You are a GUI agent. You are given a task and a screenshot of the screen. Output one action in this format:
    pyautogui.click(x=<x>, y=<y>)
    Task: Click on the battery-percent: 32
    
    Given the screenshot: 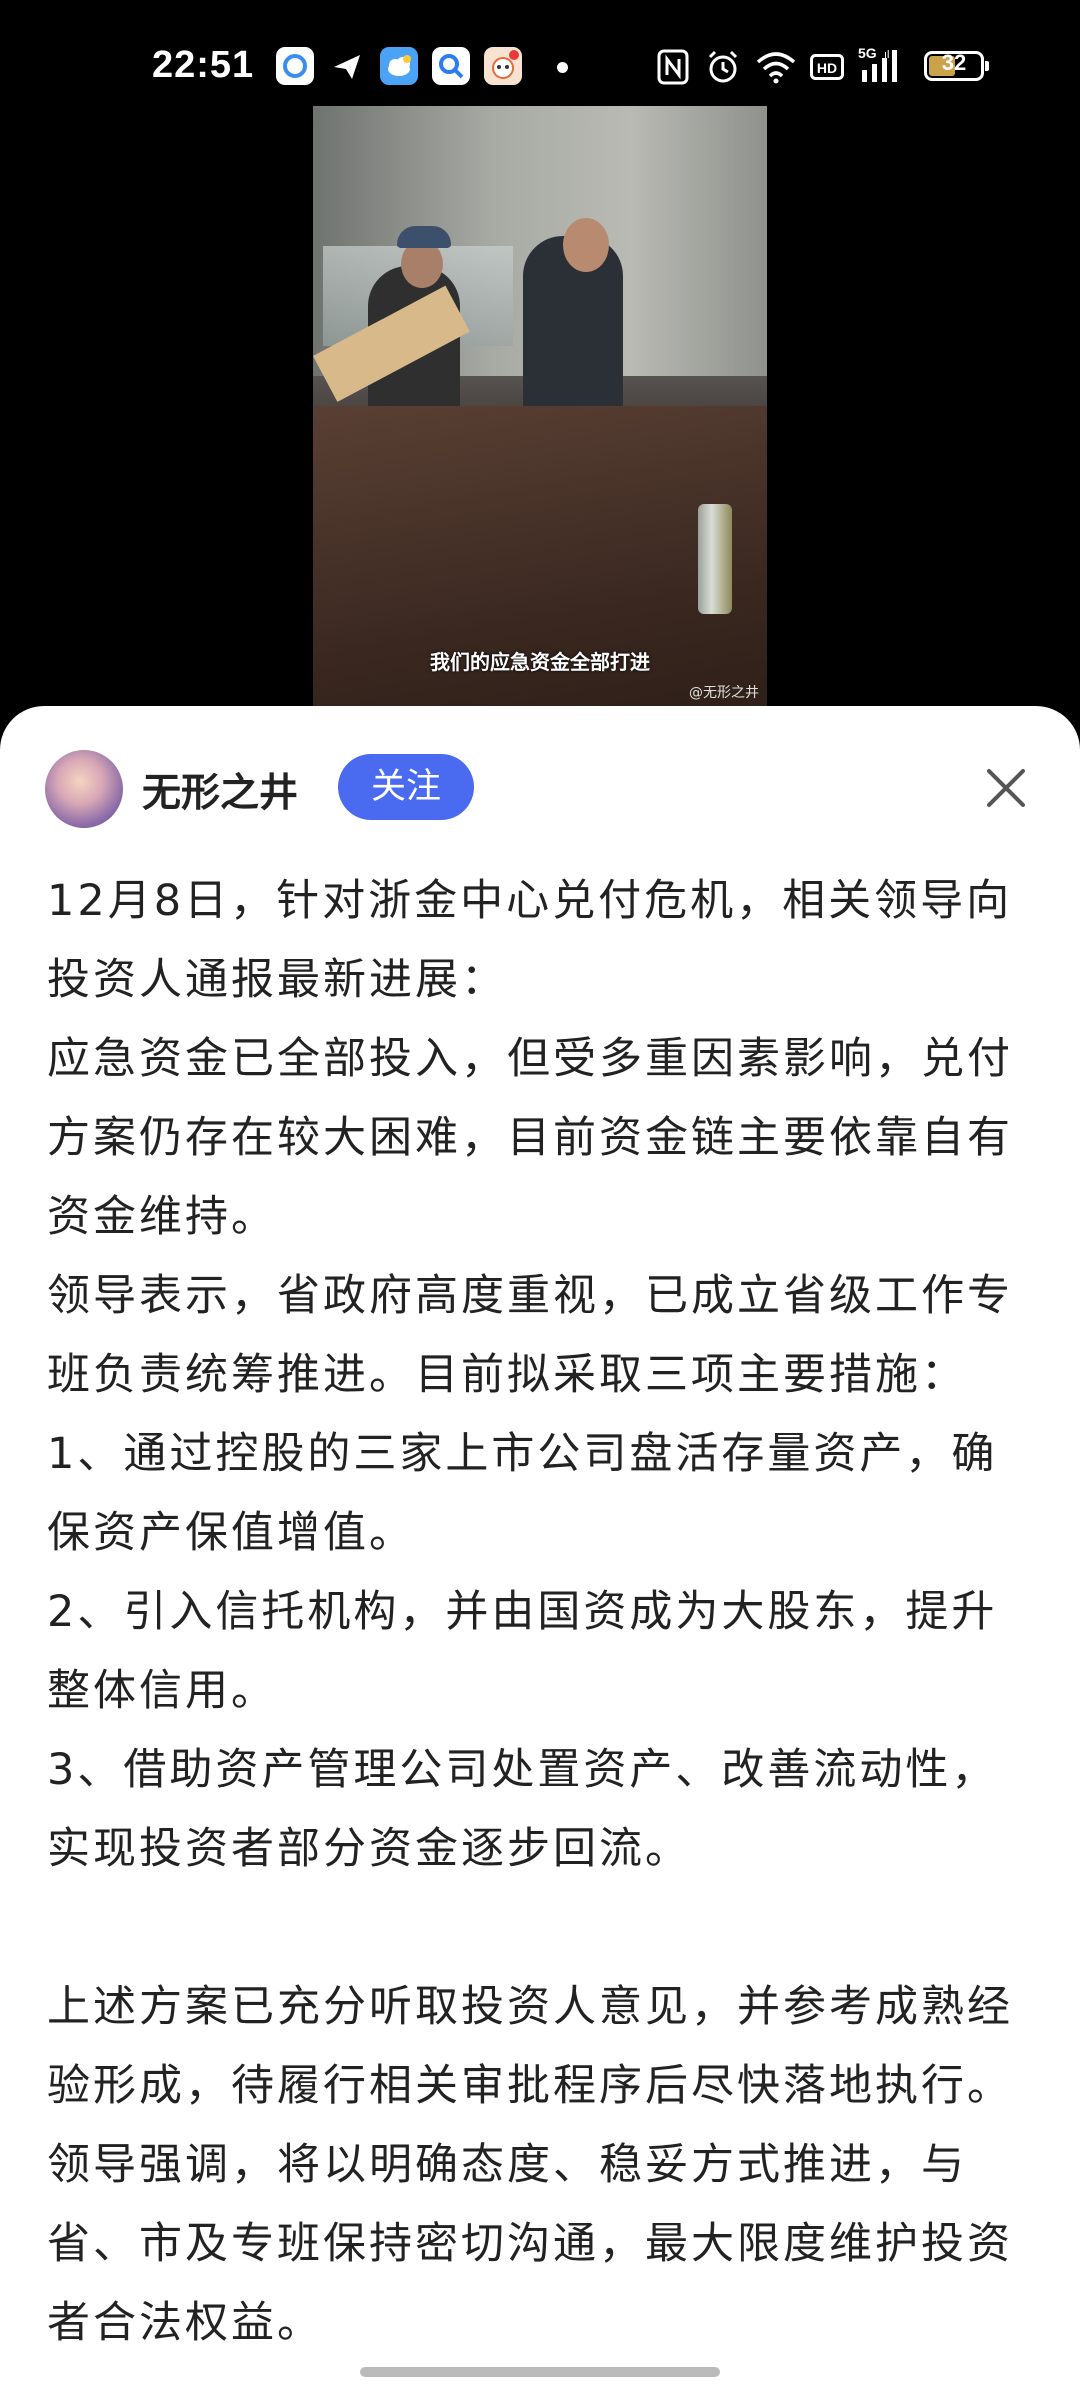 What is the action you would take?
    pyautogui.click(x=954, y=62)
    